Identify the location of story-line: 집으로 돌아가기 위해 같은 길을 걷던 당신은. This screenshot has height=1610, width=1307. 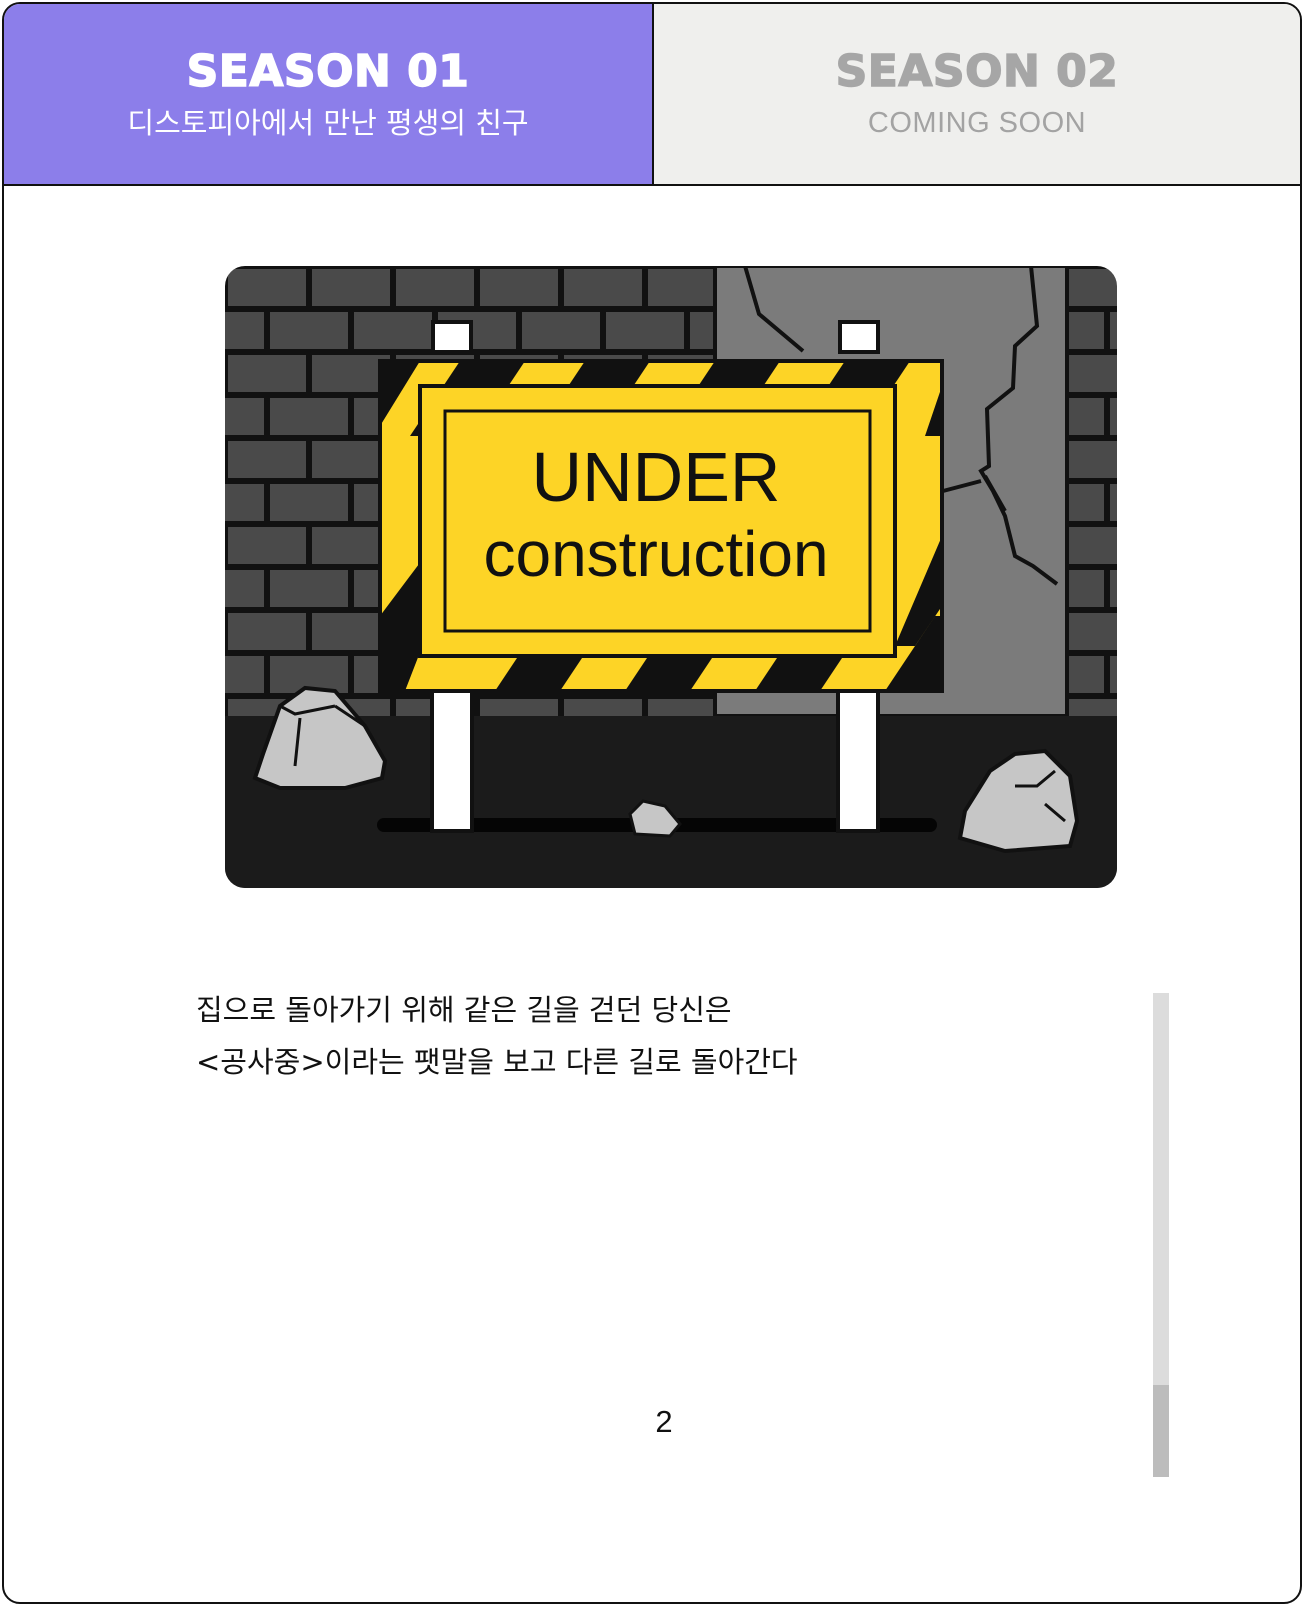
(464, 1010).